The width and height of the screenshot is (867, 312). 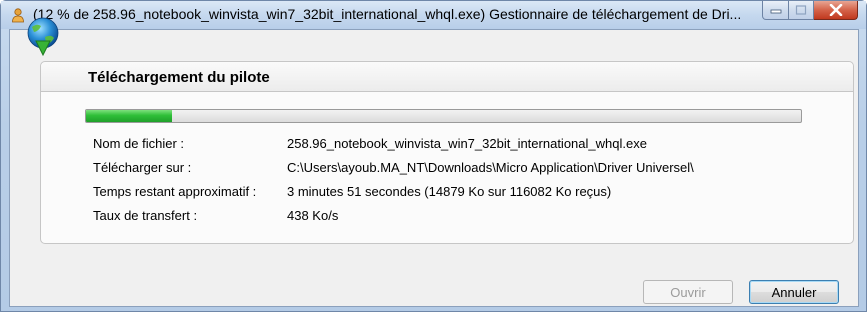 I want to click on minimize-button, so click(x=775, y=10).